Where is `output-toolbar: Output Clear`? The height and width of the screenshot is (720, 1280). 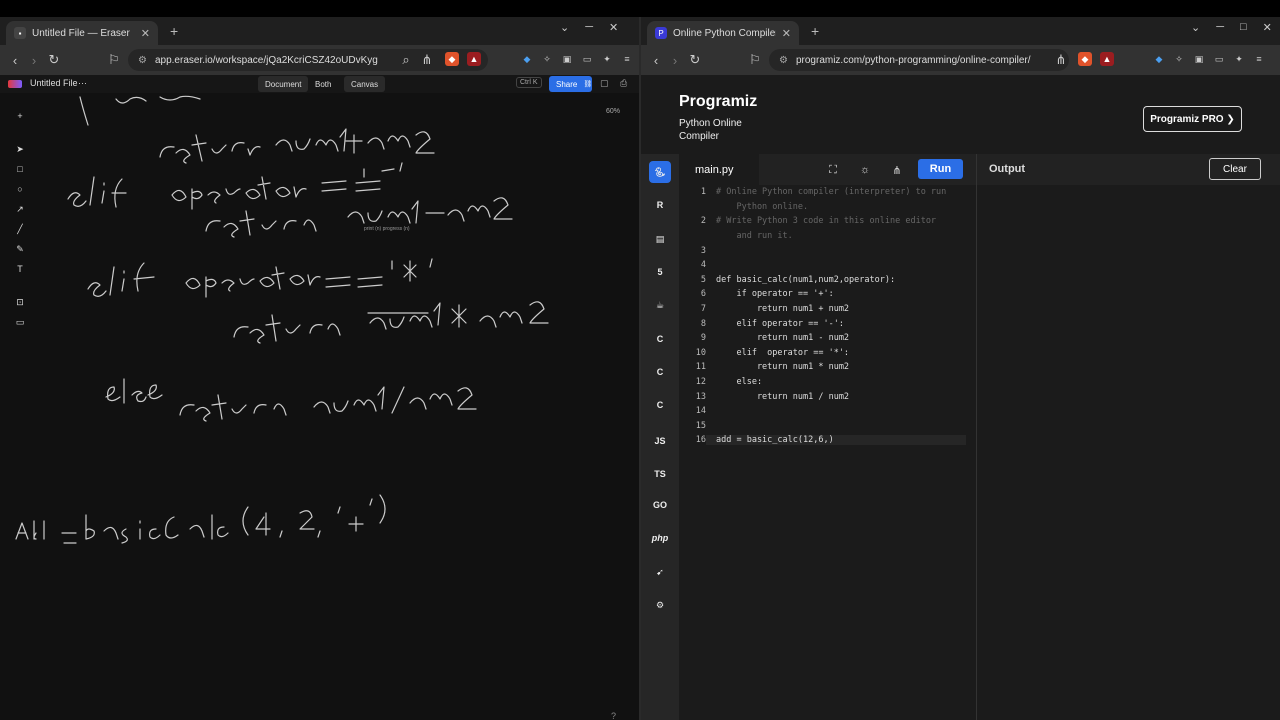
output-toolbar: Output Clear is located at coordinates (1128, 169).